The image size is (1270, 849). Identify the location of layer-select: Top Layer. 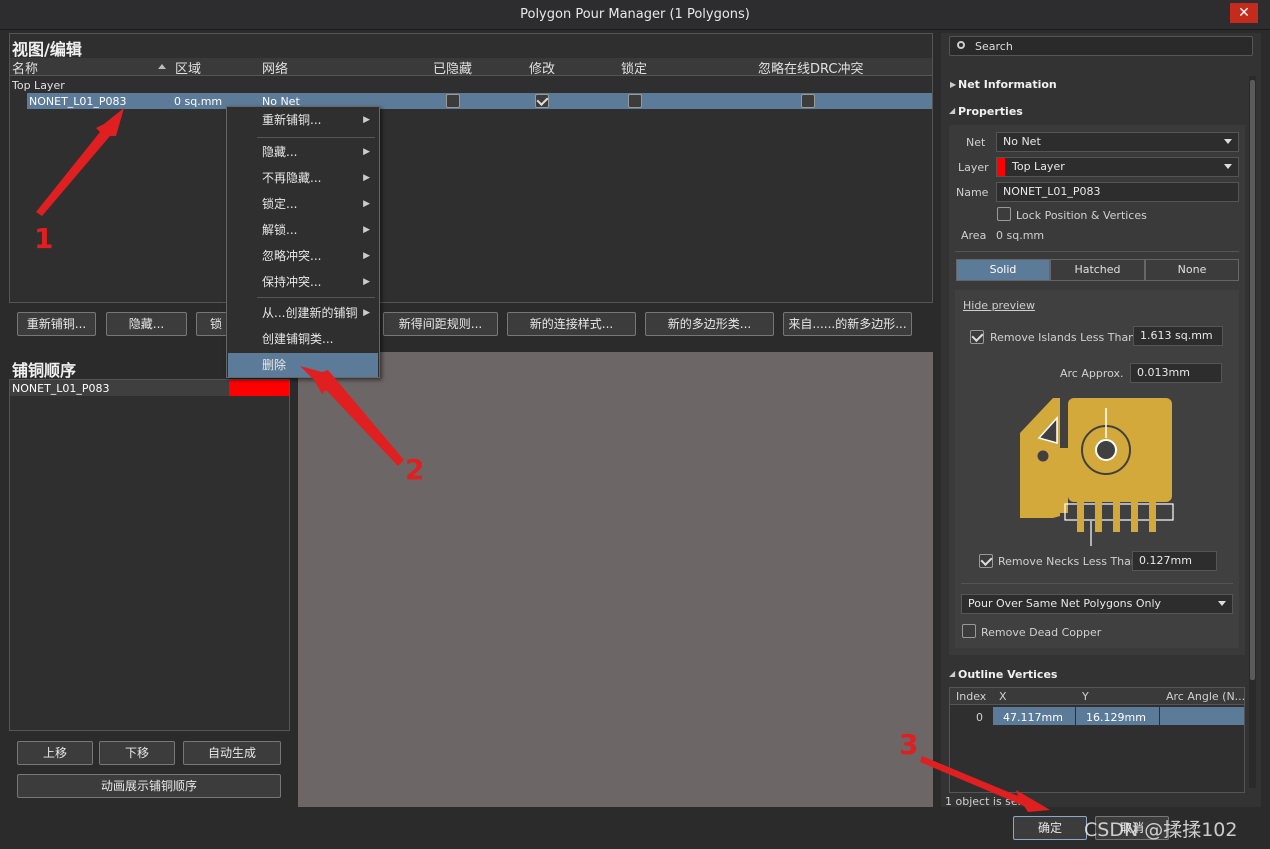
(1117, 167).